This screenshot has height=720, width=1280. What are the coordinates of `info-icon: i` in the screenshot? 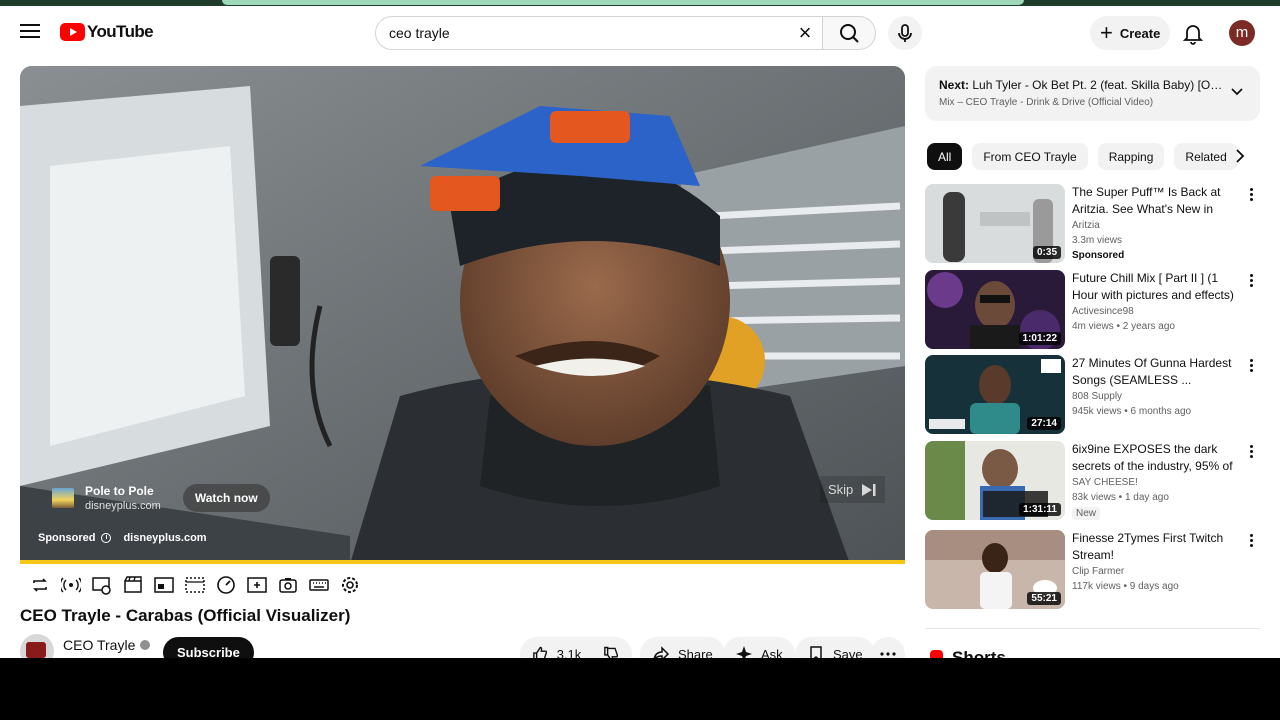 It's located at (106, 538).